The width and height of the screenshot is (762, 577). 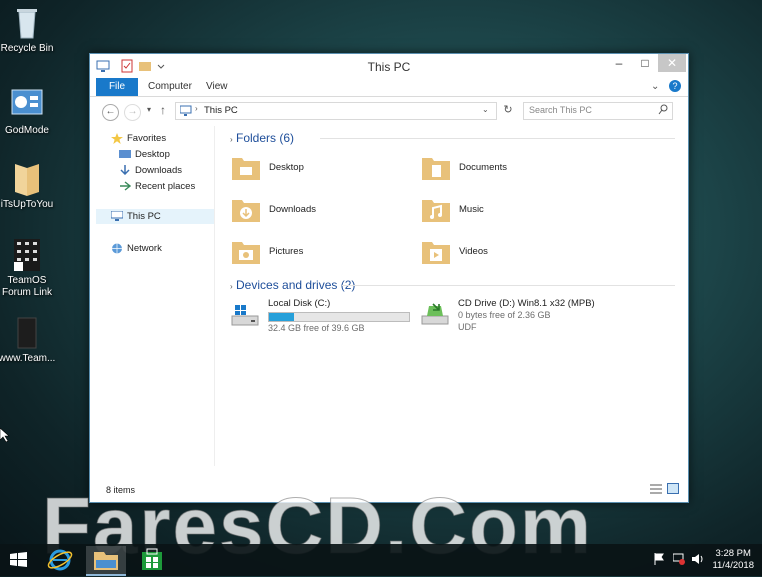 I want to click on action-center-flag-icon, so click(x=659, y=560).